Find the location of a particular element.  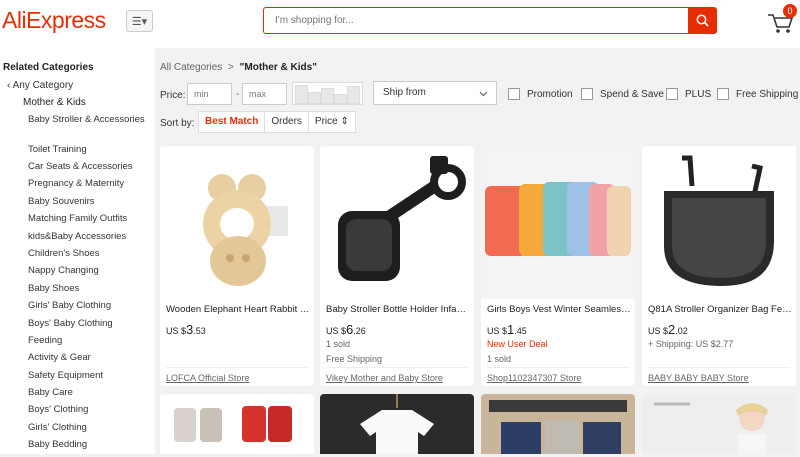

search-icon is located at coordinates (702, 20).